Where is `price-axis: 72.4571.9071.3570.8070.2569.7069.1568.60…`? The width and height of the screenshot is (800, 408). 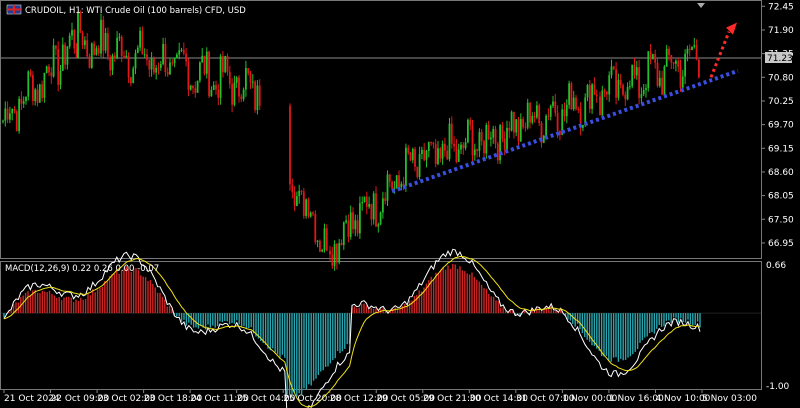
price-axis: 72.4571.9071.3570.8070.2569.7069.1568.60… is located at coordinates (778, 125).